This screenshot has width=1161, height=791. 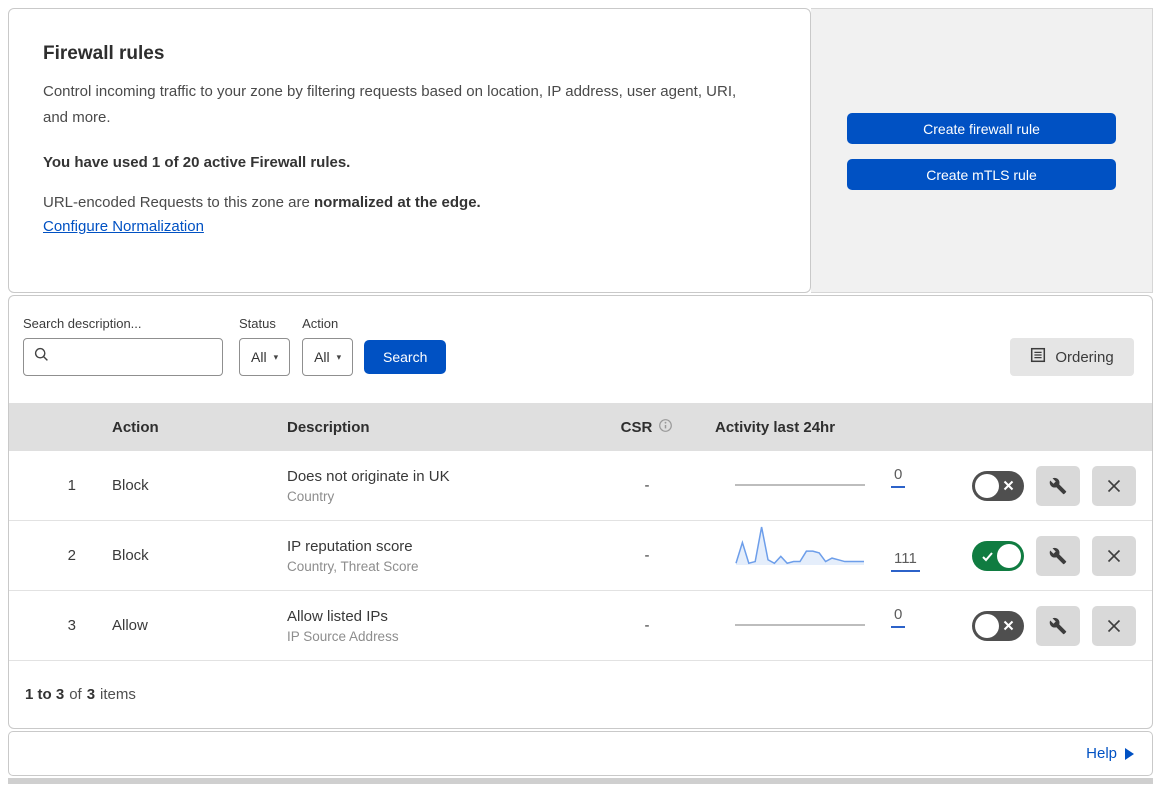 What do you see at coordinates (71, 625) in the screenshot?
I see `rule-priority: 3` at bounding box center [71, 625].